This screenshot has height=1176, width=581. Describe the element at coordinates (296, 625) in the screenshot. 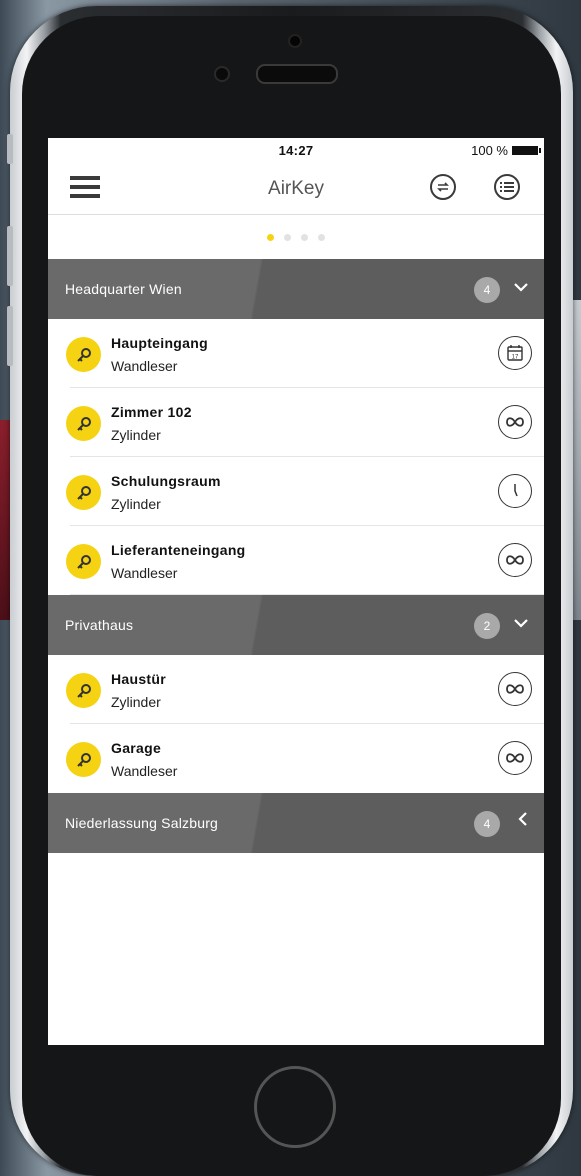

I see `group-header-privathaus: Privathaus 2` at that location.